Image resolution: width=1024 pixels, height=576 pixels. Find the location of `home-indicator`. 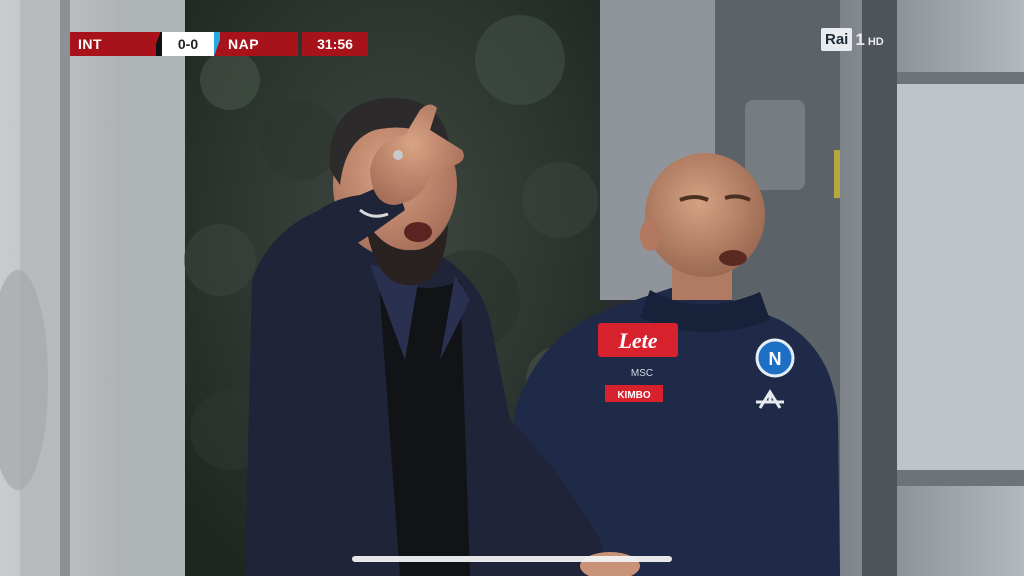

home-indicator is located at coordinates (512, 559).